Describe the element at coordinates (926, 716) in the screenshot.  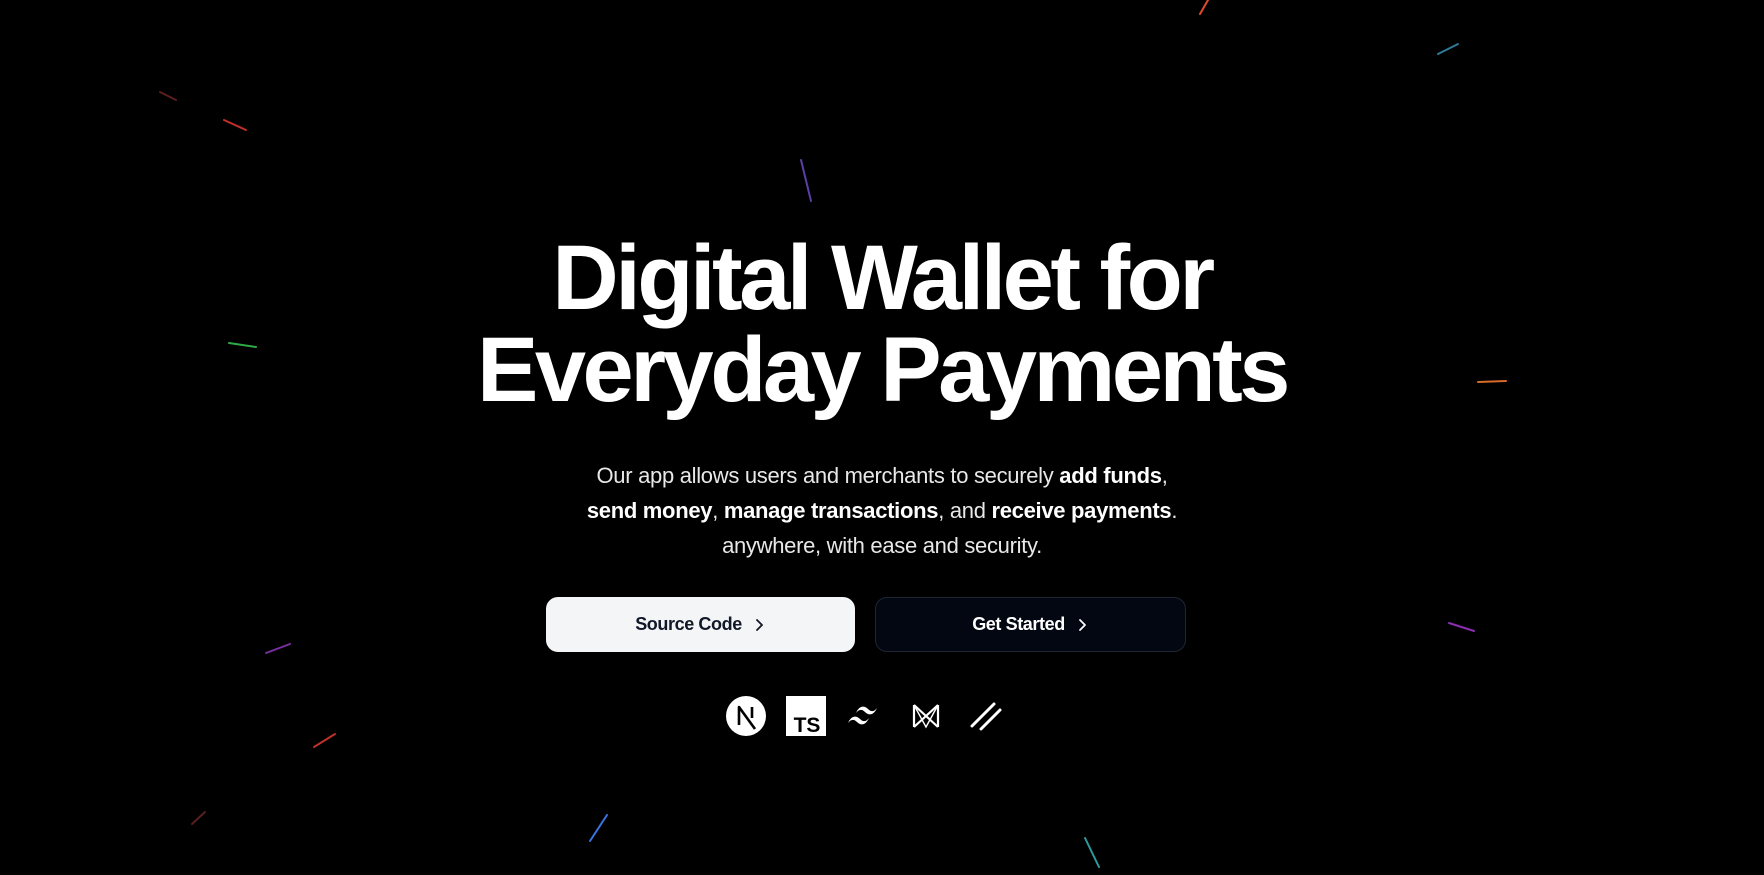
I see `prisma-icon` at that location.